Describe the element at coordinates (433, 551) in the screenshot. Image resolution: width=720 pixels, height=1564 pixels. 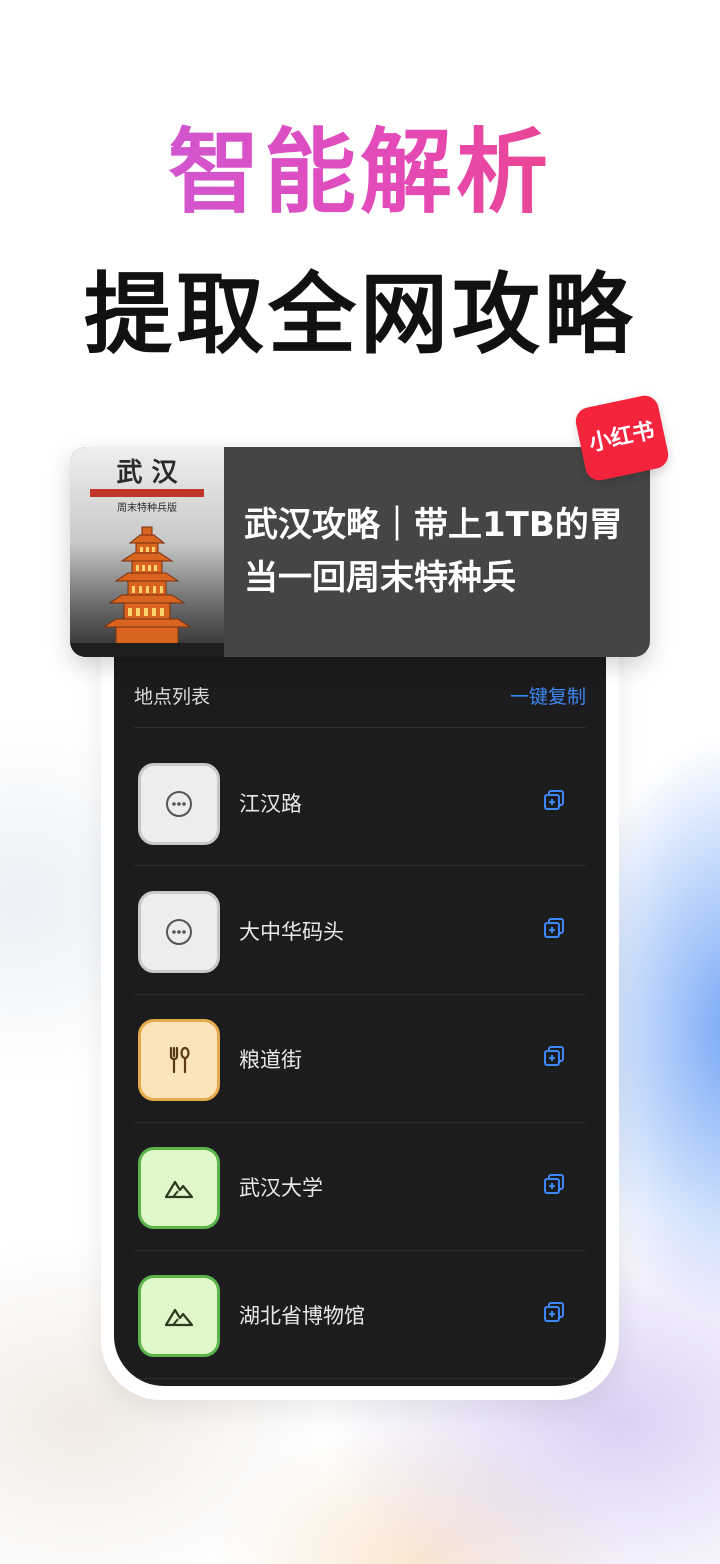
I see `post-title: 武汉攻略｜带上1TB的胃当一回周末特种兵` at that location.